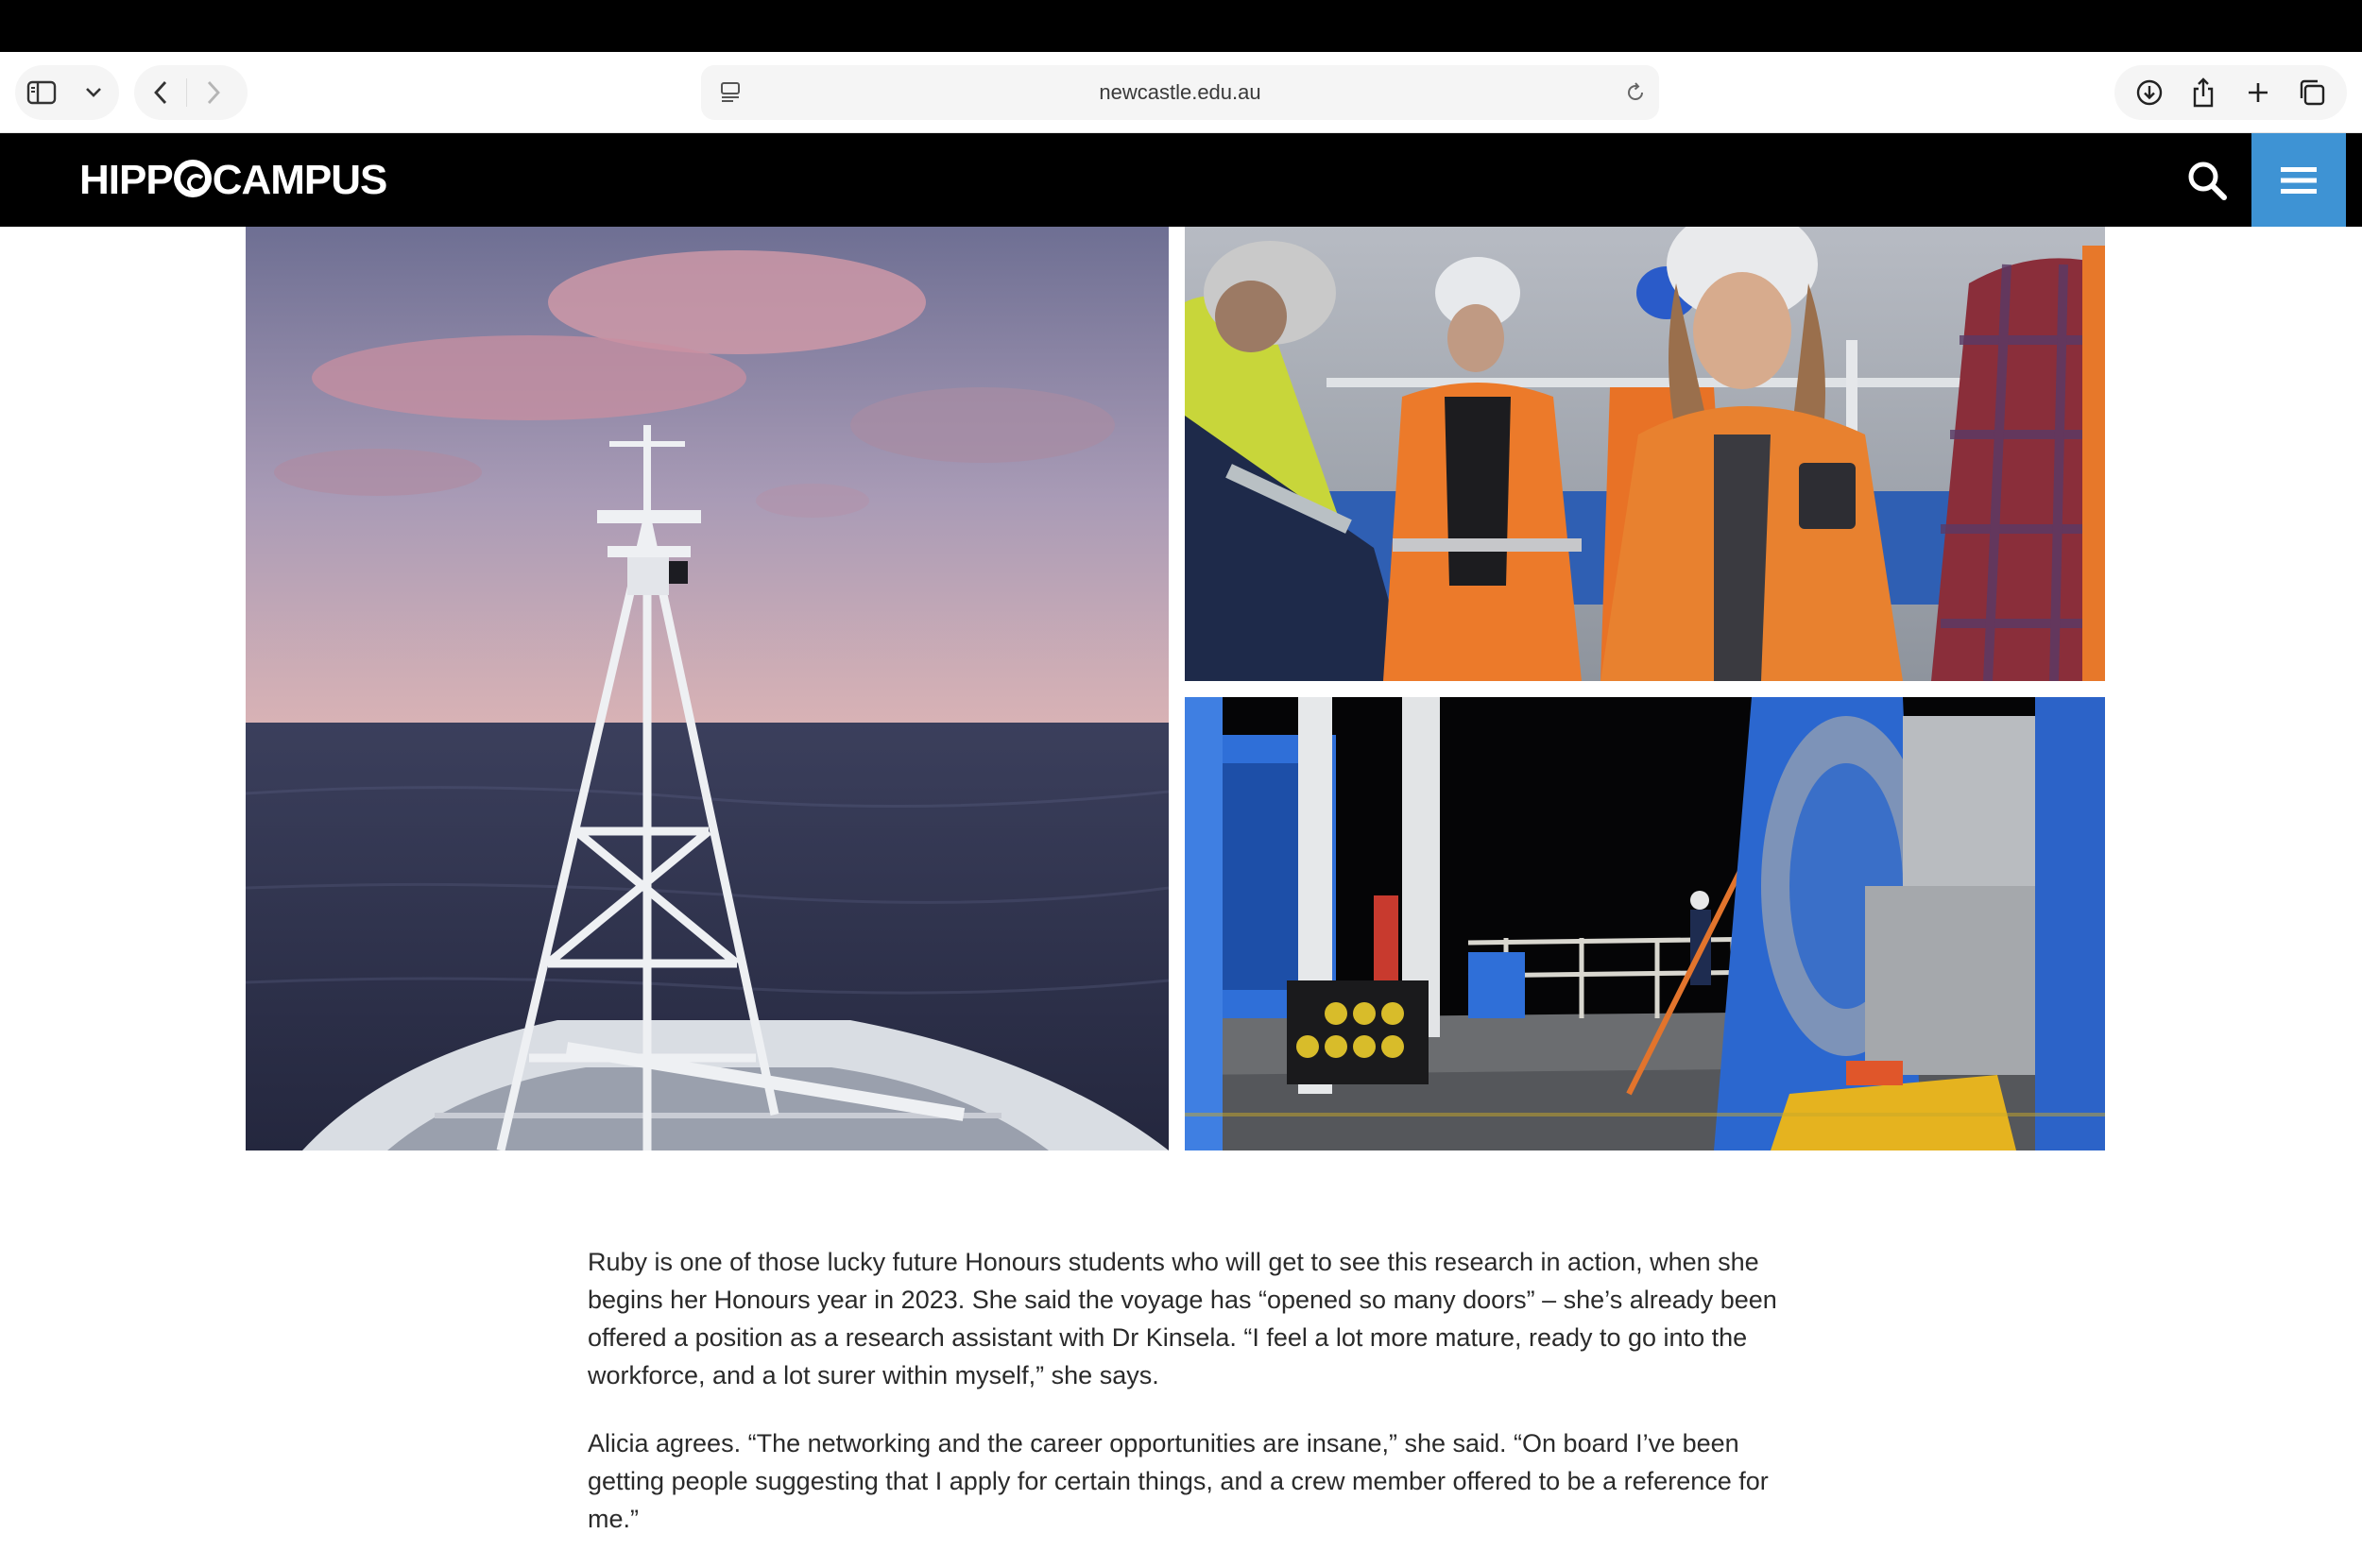 The image size is (2362, 1568). Describe the element at coordinates (160, 92) in the screenshot. I see `back-arrow-icon` at that location.